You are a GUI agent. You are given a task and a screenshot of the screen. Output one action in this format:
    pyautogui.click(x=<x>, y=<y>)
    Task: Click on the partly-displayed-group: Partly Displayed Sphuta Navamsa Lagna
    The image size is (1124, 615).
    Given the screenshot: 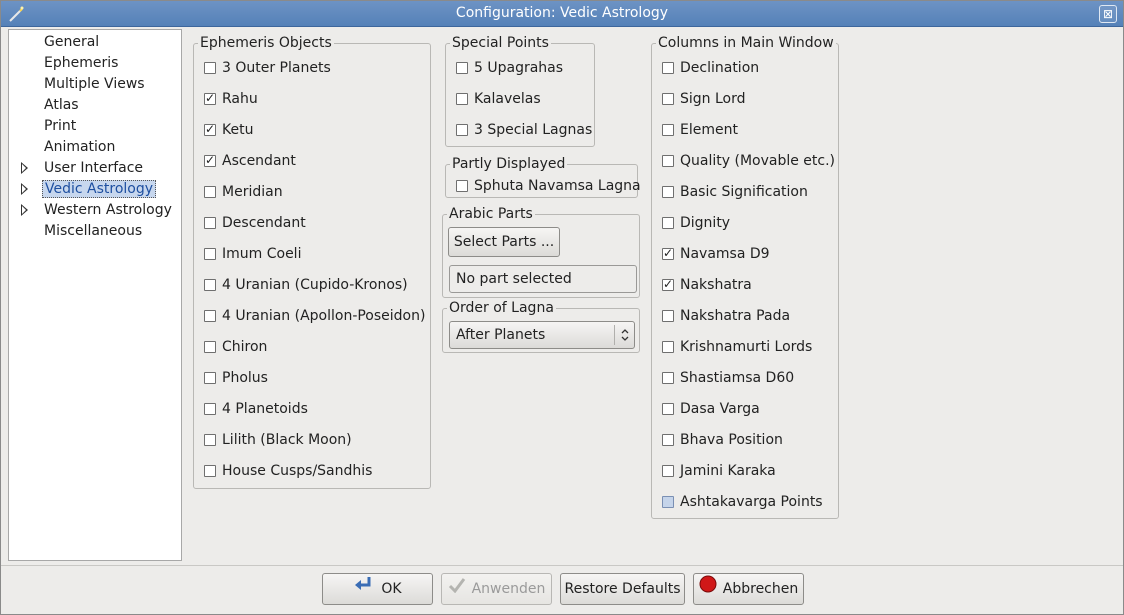 What is the action you would take?
    pyautogui.click(x=543, y=176)
    